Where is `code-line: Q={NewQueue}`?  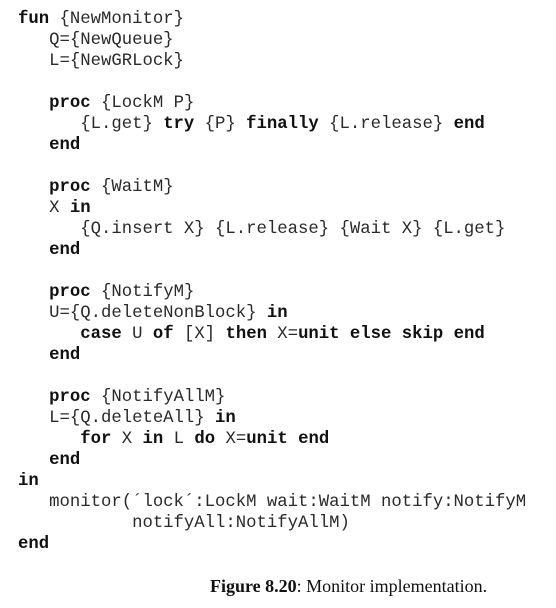
code-line: Q={NewQueue} is located at coordinates (272, 40).